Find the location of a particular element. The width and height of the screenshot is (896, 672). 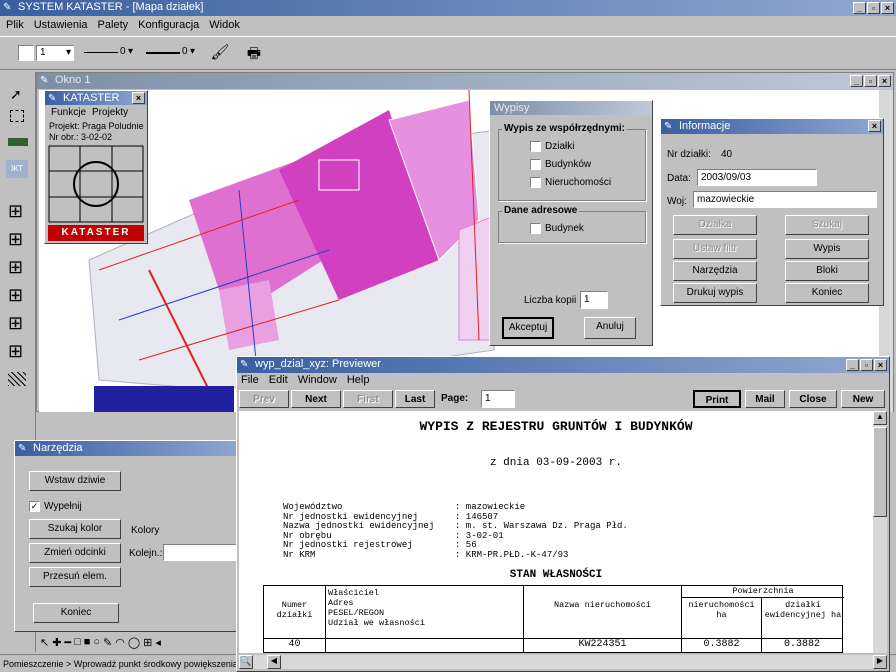

koniec-button: Koniec is located at coordinates (827, 293).